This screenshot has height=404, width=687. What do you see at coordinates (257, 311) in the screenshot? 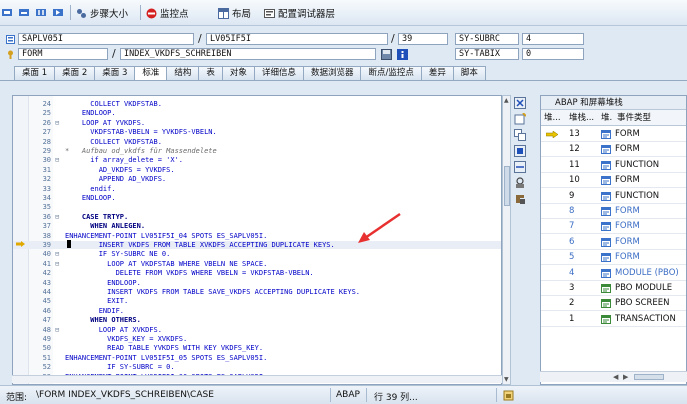
I see `code-line: 46 ENDIF.` at bounding box center [257, 311].